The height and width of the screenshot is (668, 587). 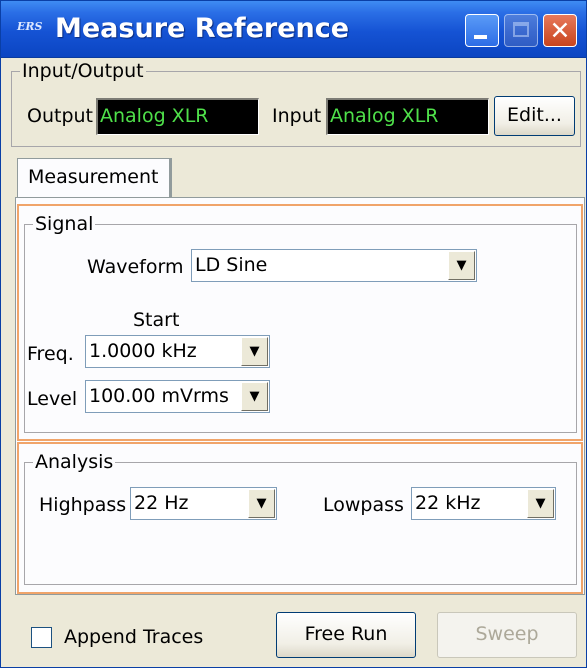 What do you see at coordinates (177, 116) in the screenshot?
I see `output-field: Analog XLR` at bounding box center [177, 116].